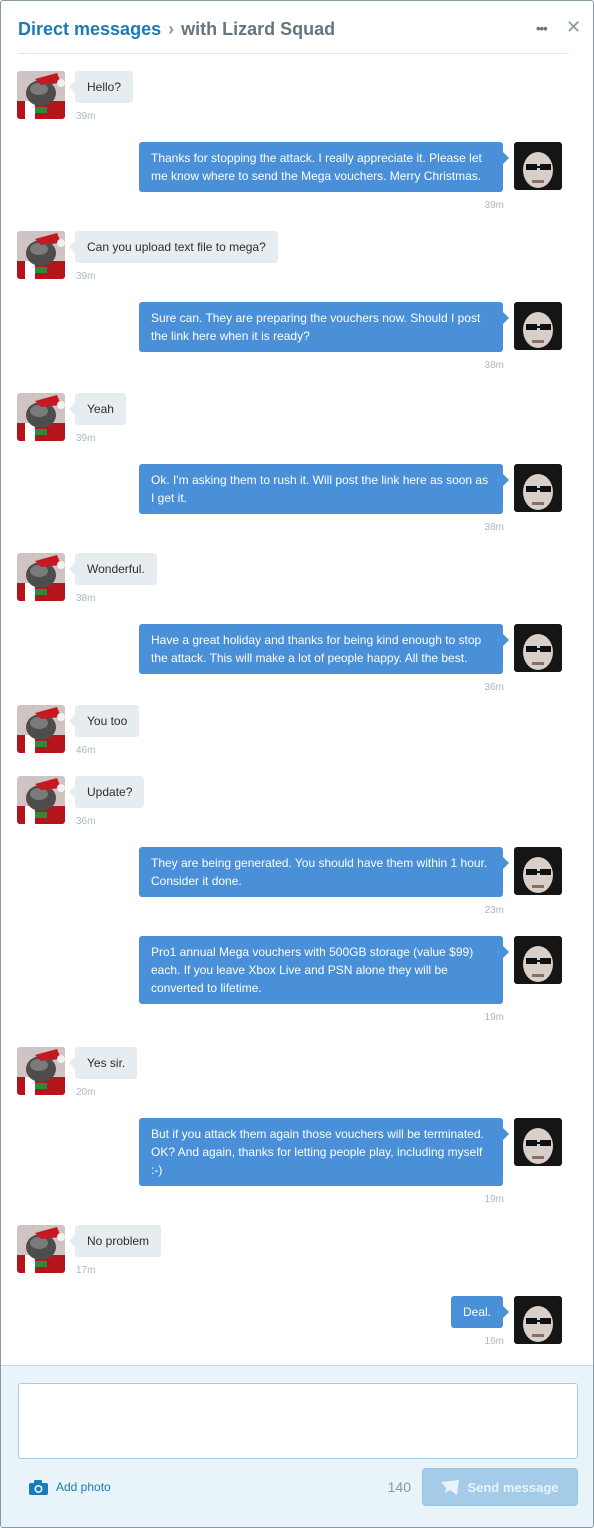  What do you see at coordinates (104, 721) in the screenshot?
I see `message-bubble: You too` at bounding box center [104, 721].